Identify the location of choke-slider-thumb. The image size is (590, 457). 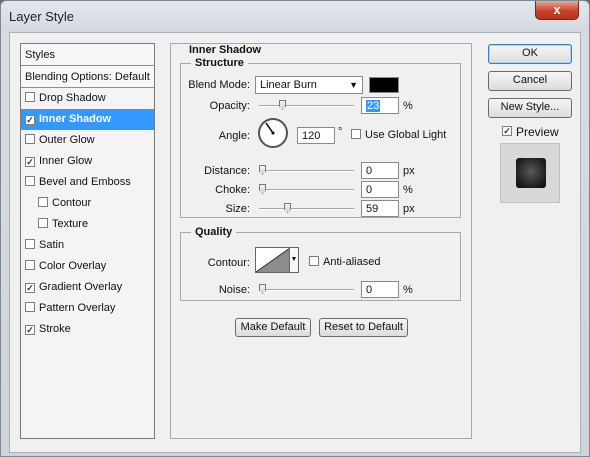
(262, 189).